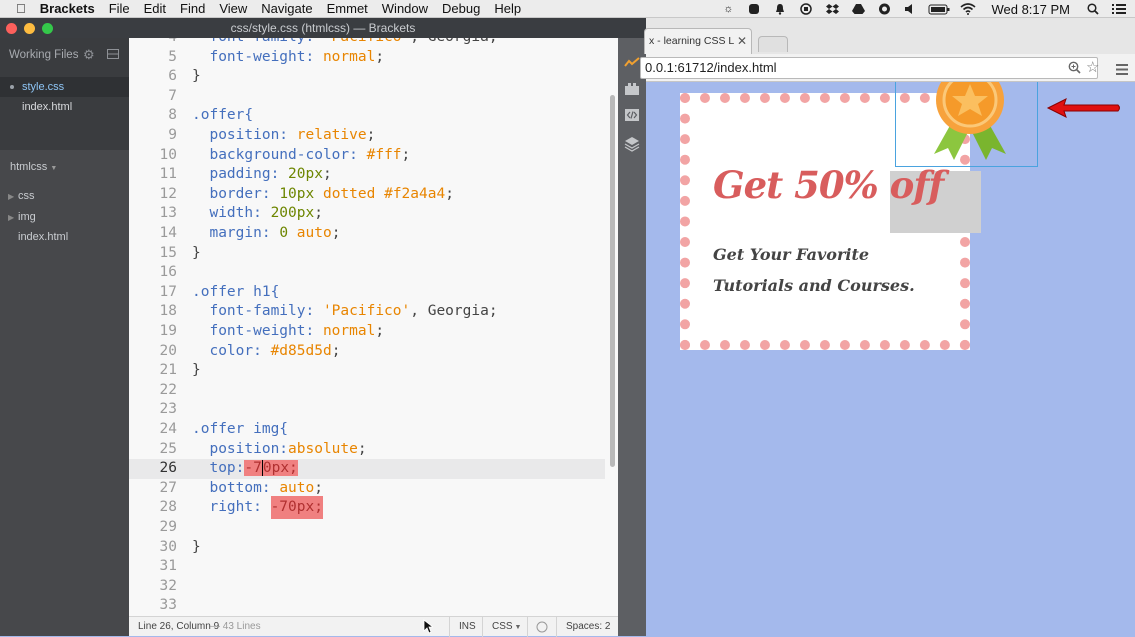 This screenshot has height=637, width=1135. Describe the element at coordinates (780, 9) in the screenshot. I see `notification-bell-icon` at that location.